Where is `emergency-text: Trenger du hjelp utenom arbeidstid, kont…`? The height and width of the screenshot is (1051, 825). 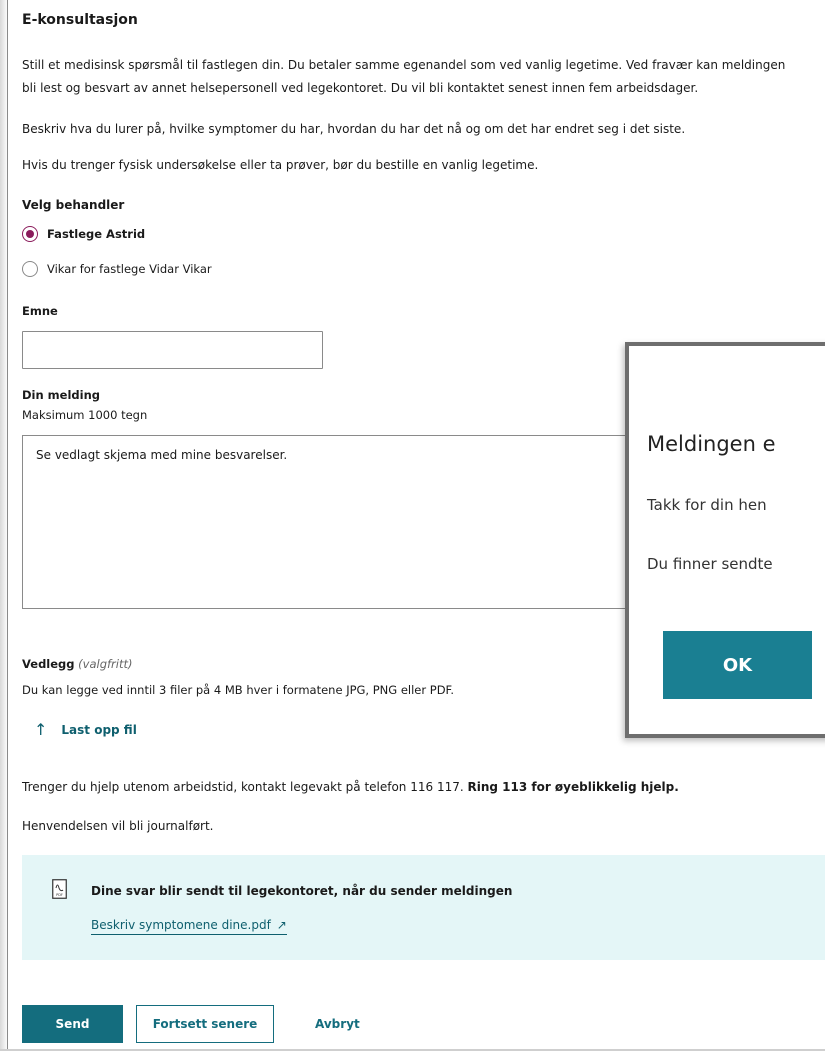
emergency-text: Trenger du hjelp utenom arbeidstid, kont… is located at coordinates (245, 787).